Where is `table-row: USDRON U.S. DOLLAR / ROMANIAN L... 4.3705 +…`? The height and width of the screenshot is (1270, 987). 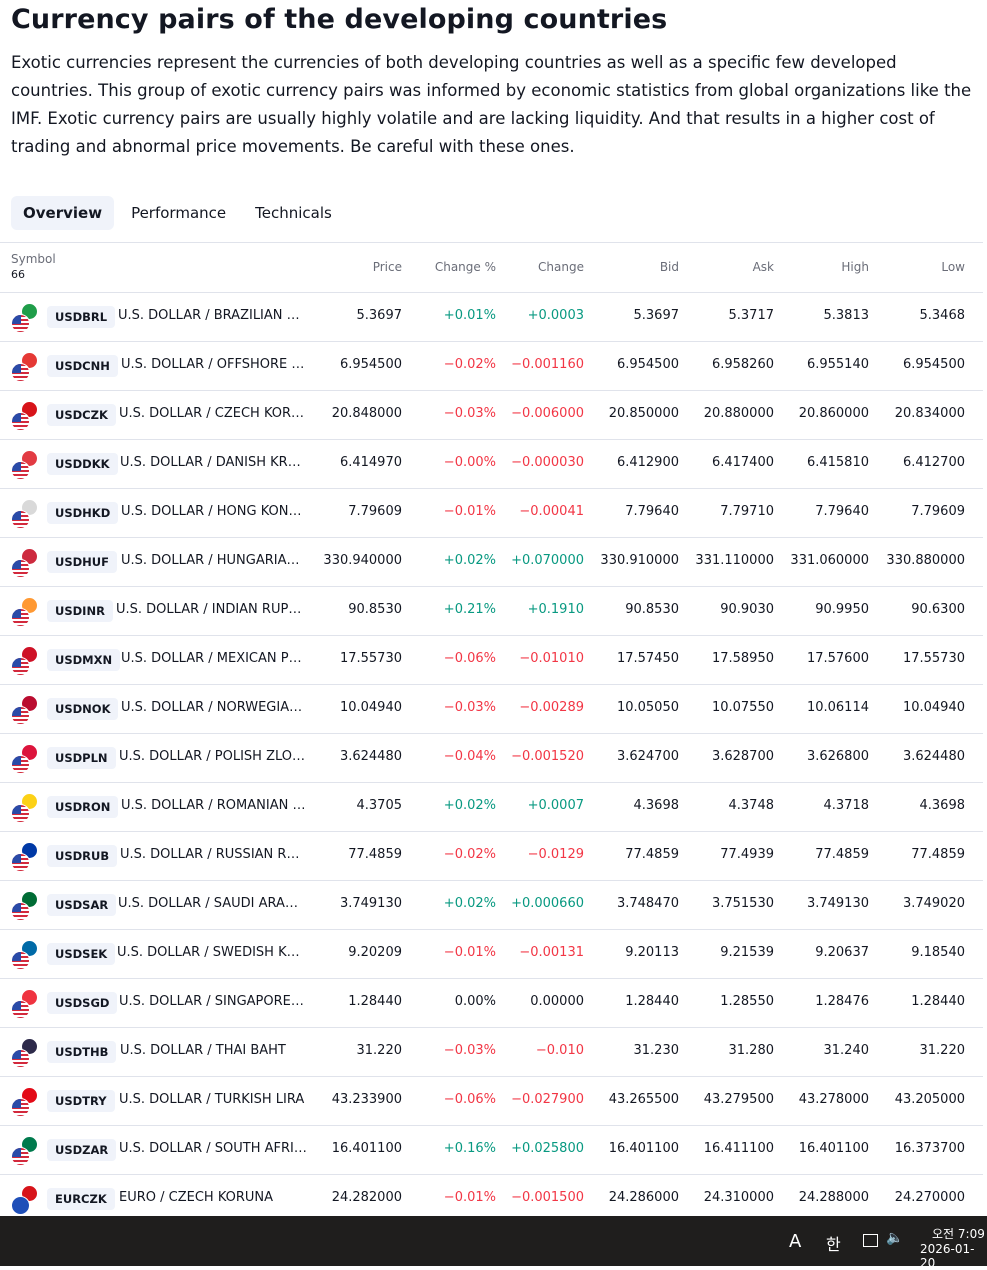 table-row: USDRON U.S. DOLLAR / ROMANIAN L... 4.3705 +… is located at coordinates (491, 807).